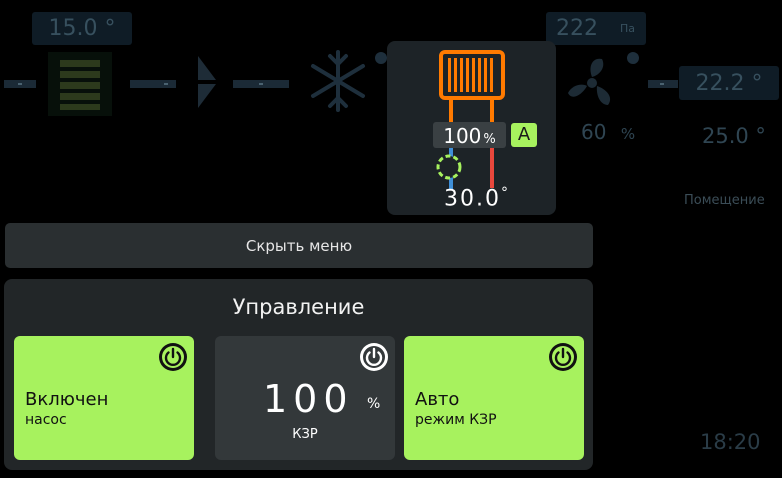 The image size is (782, 478). Describe the element at coordinates (505, 193) in the screenshot. I see `degree-symbol: °` at that location.